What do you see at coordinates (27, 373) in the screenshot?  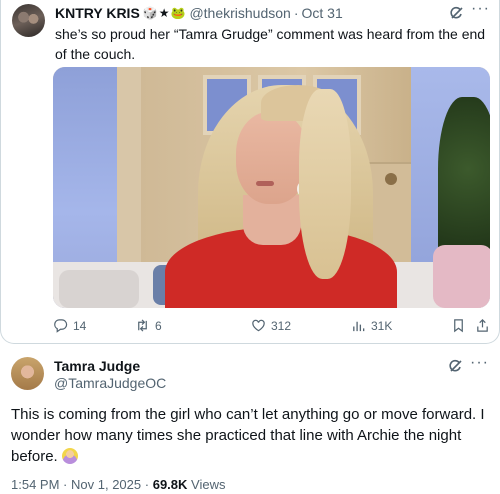 I see `main-author-avatar` at bounding box center [27, 373].